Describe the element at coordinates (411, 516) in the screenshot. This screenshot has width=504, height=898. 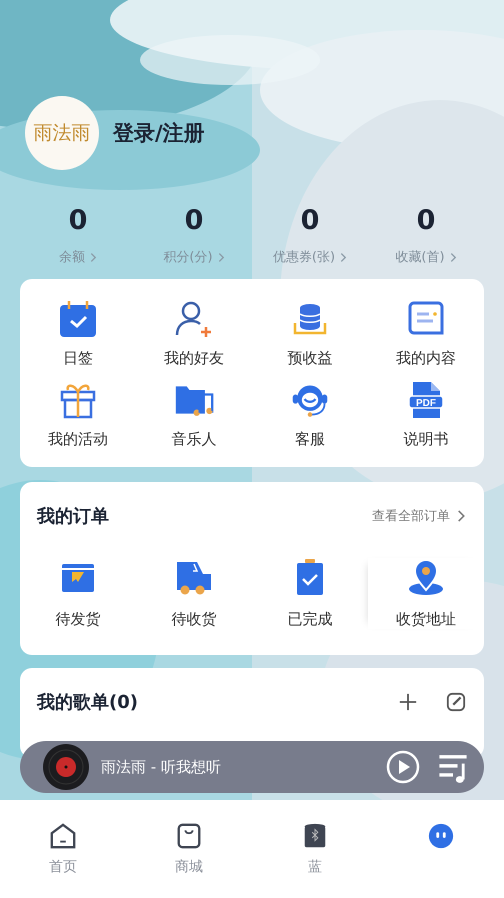
I see `view-all-orders-link: 查看全部订单` at that location.